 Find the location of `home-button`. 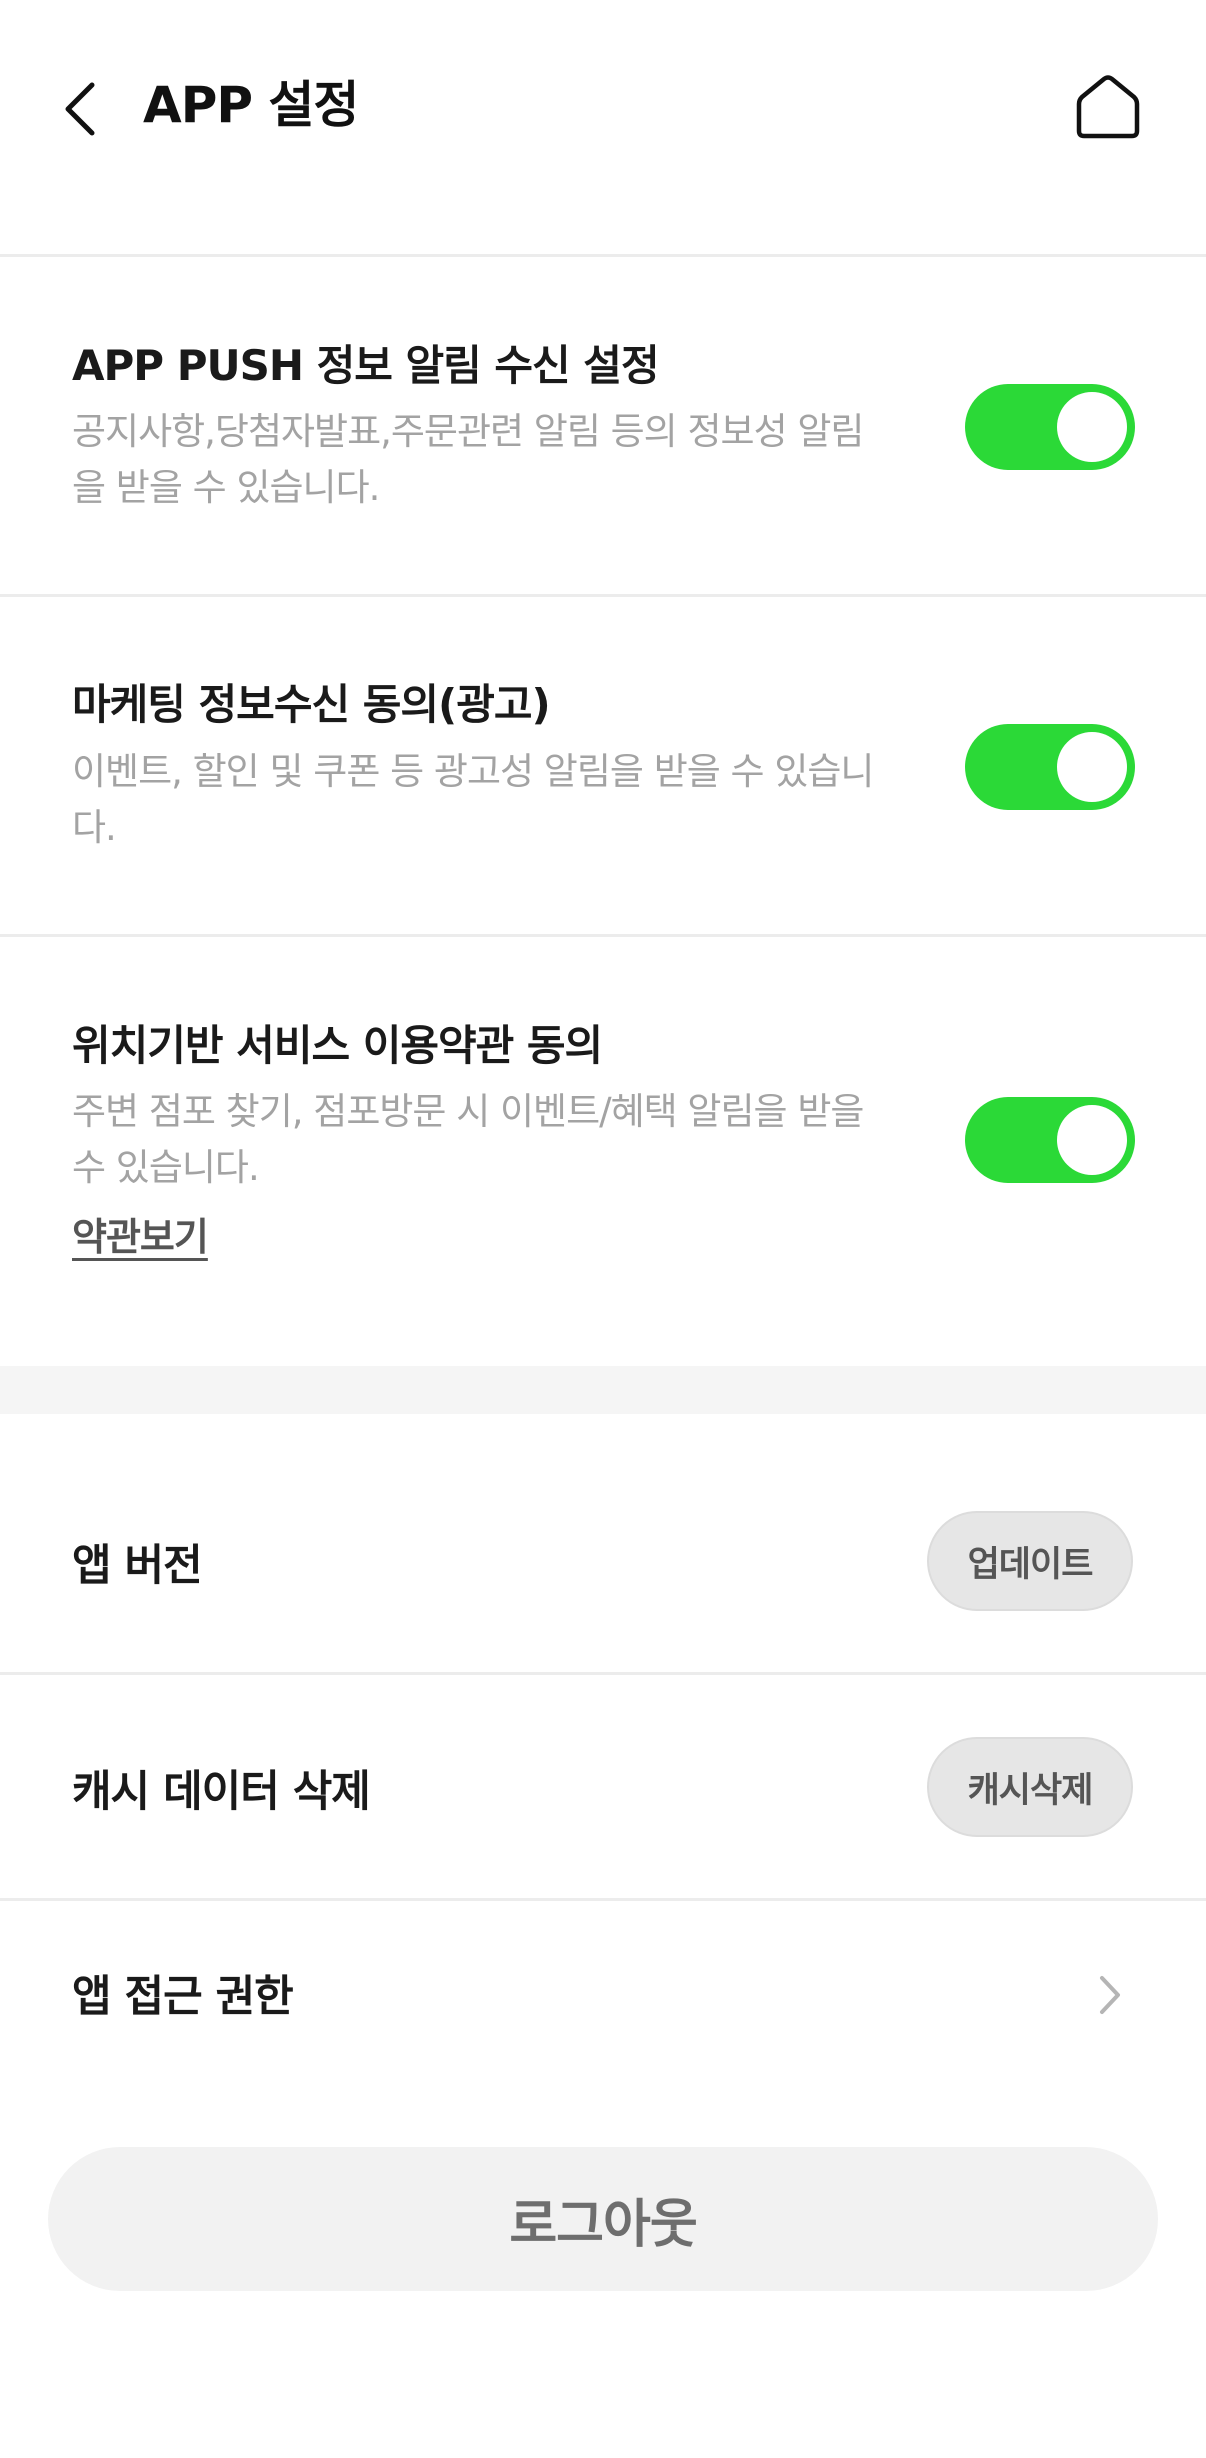

home-button is located at coordinates (1108, 107).